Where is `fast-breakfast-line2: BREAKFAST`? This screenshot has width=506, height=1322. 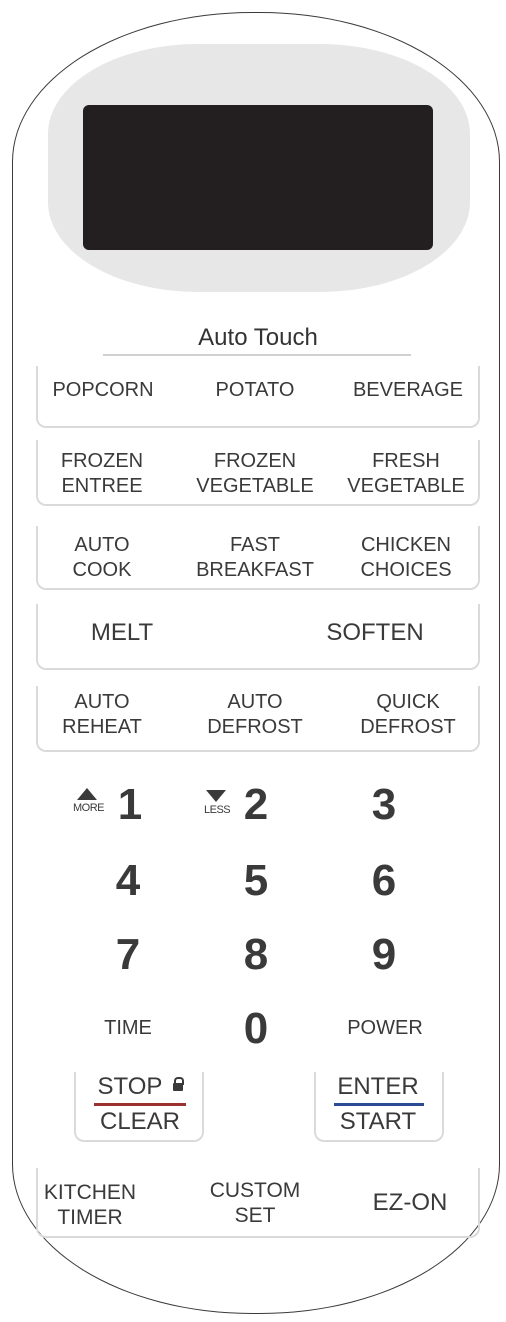
fast-breakfast-line2: BREAKFAST is located at coordinates (255, 570).